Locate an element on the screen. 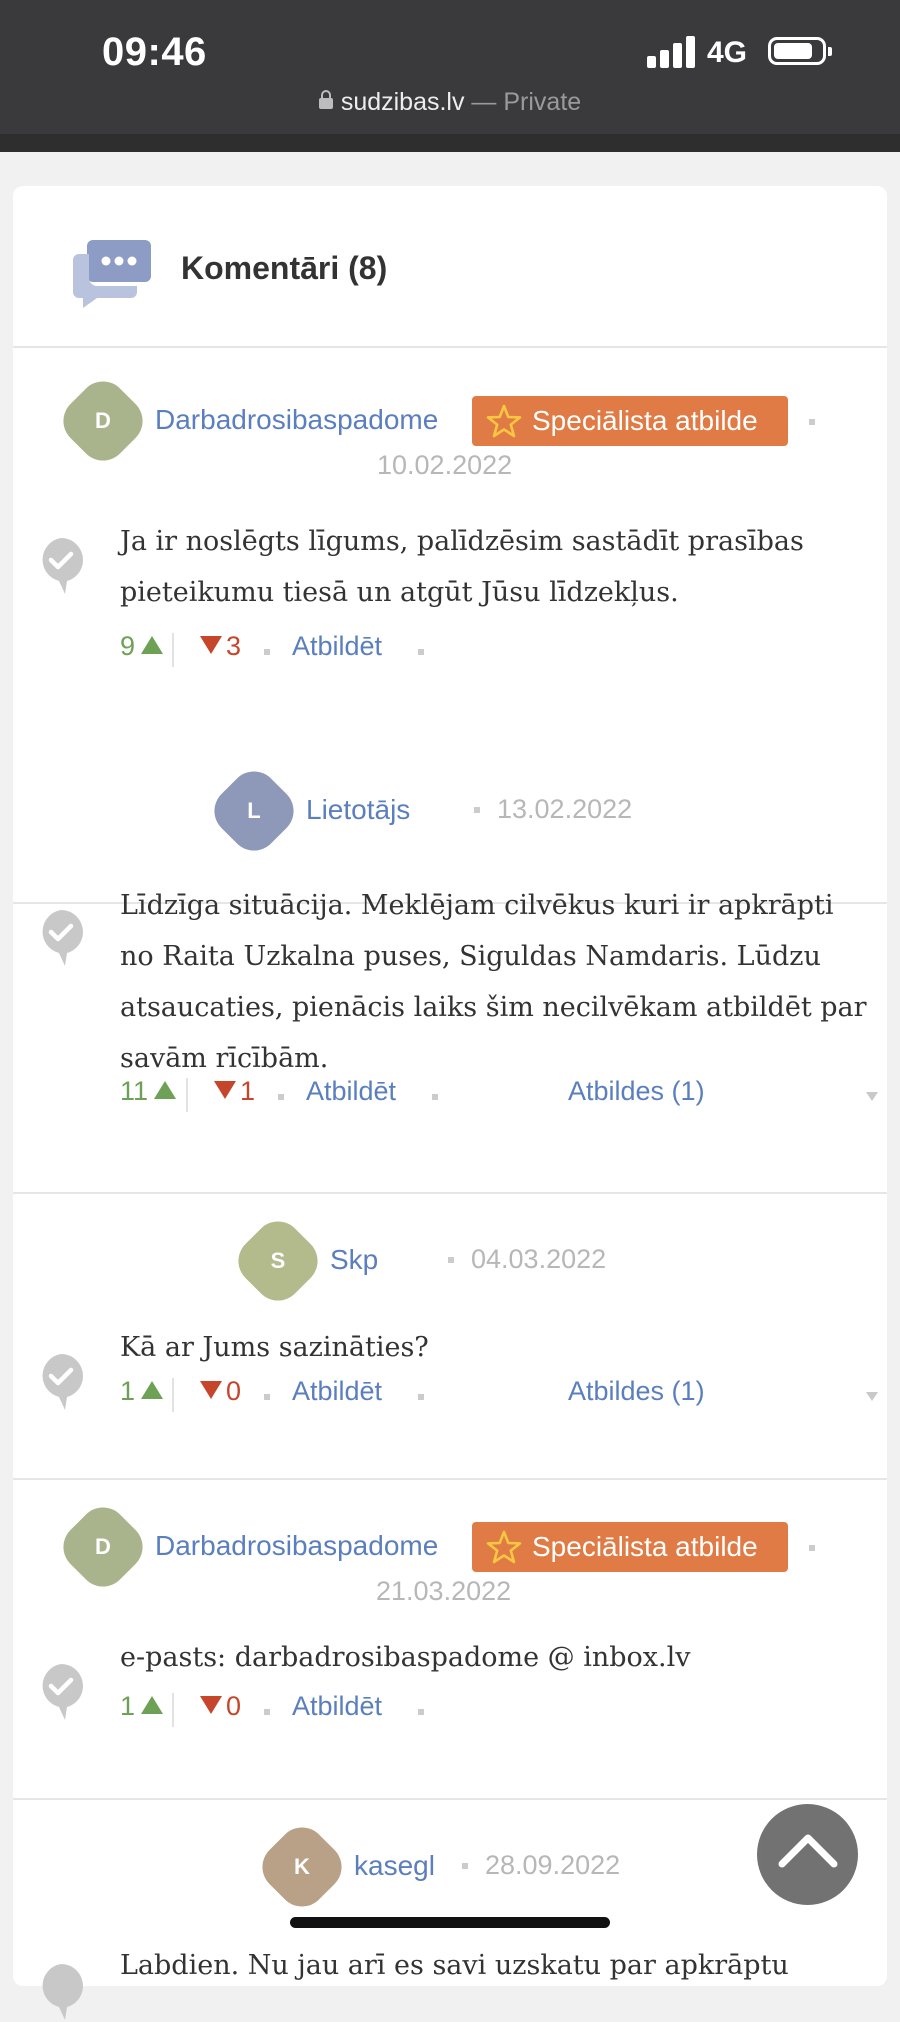  vote-down-button: 1 is located at coordinates (234, 1091).